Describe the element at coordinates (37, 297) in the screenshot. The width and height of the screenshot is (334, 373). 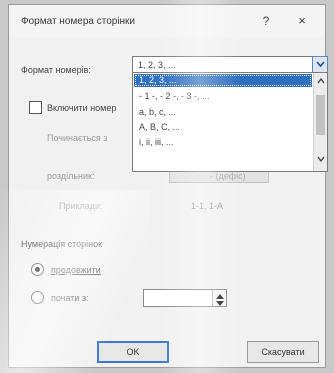
I see `start-at-radio` at that location.